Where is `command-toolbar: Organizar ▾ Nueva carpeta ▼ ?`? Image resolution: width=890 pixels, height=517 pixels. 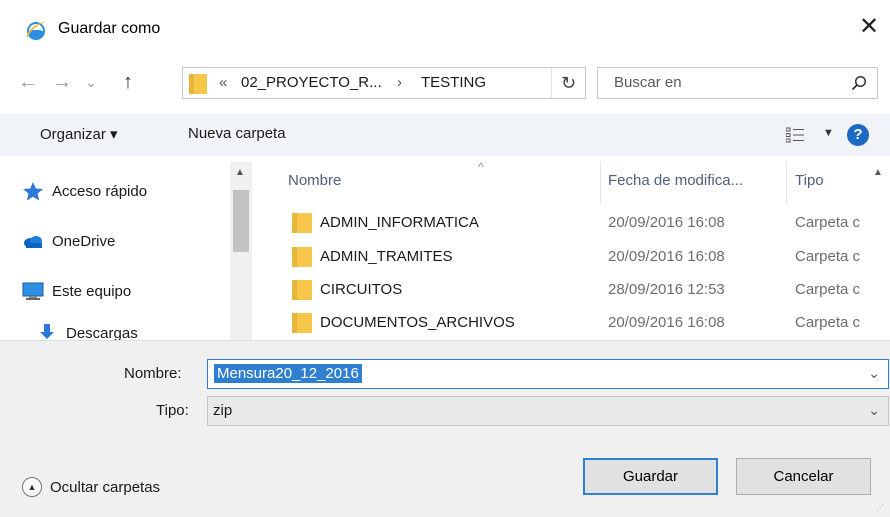
command-toolbar: Organizar ▾ Nueva carpeta ▼ ? is located at coordinates (445, 135).